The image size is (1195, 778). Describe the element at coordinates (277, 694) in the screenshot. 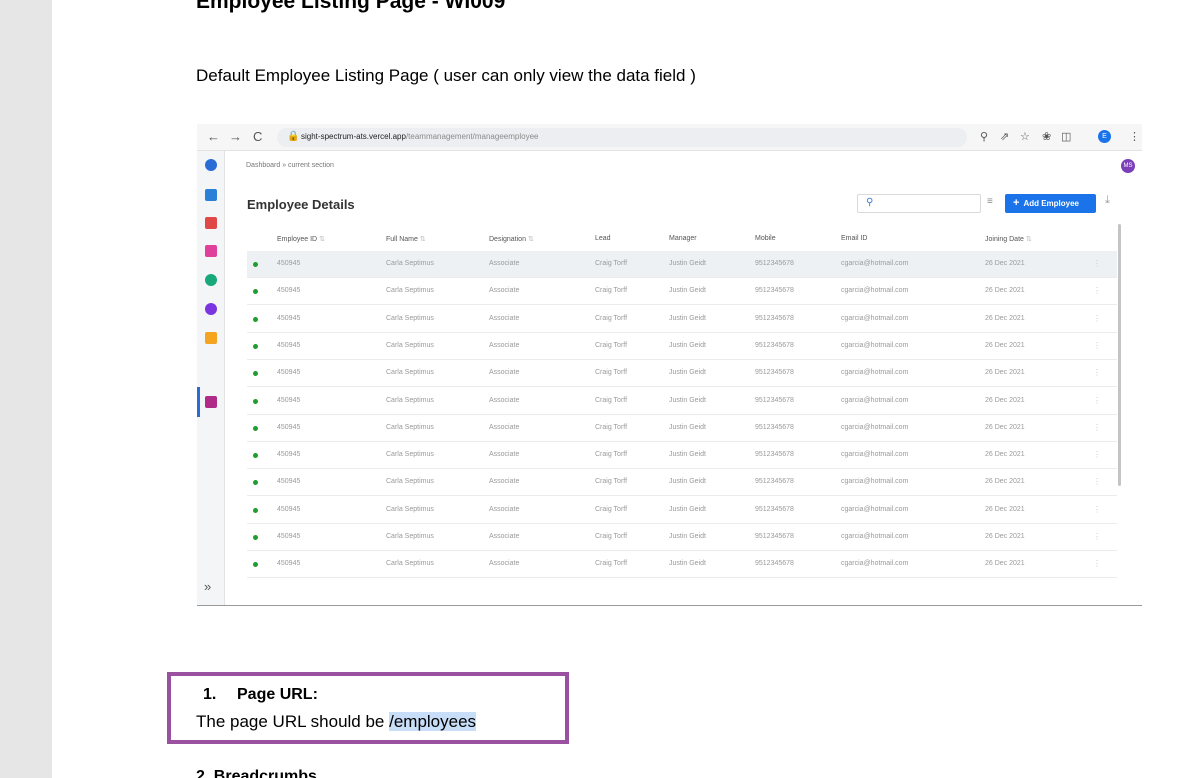

I see `callout-label: Page URL:` at that location.